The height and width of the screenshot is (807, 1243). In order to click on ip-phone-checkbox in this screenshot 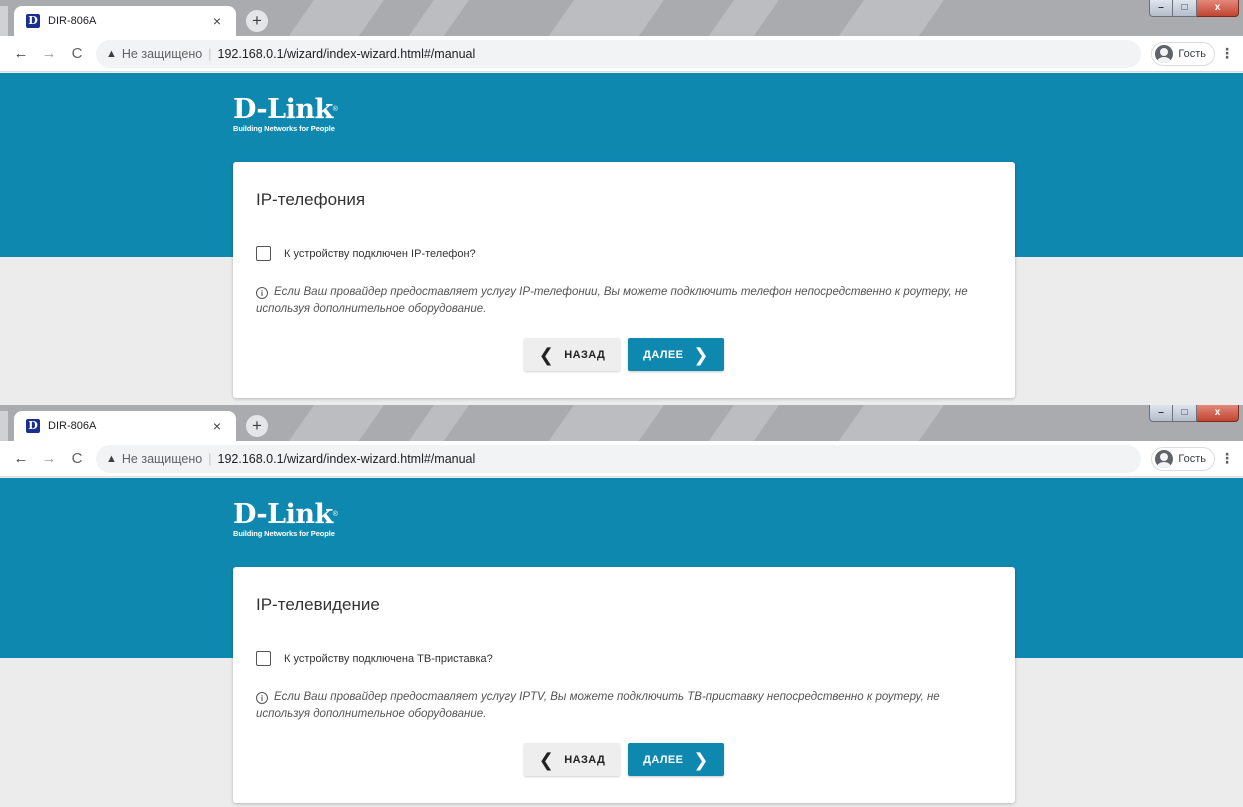, I will do `click(263, 253)`.